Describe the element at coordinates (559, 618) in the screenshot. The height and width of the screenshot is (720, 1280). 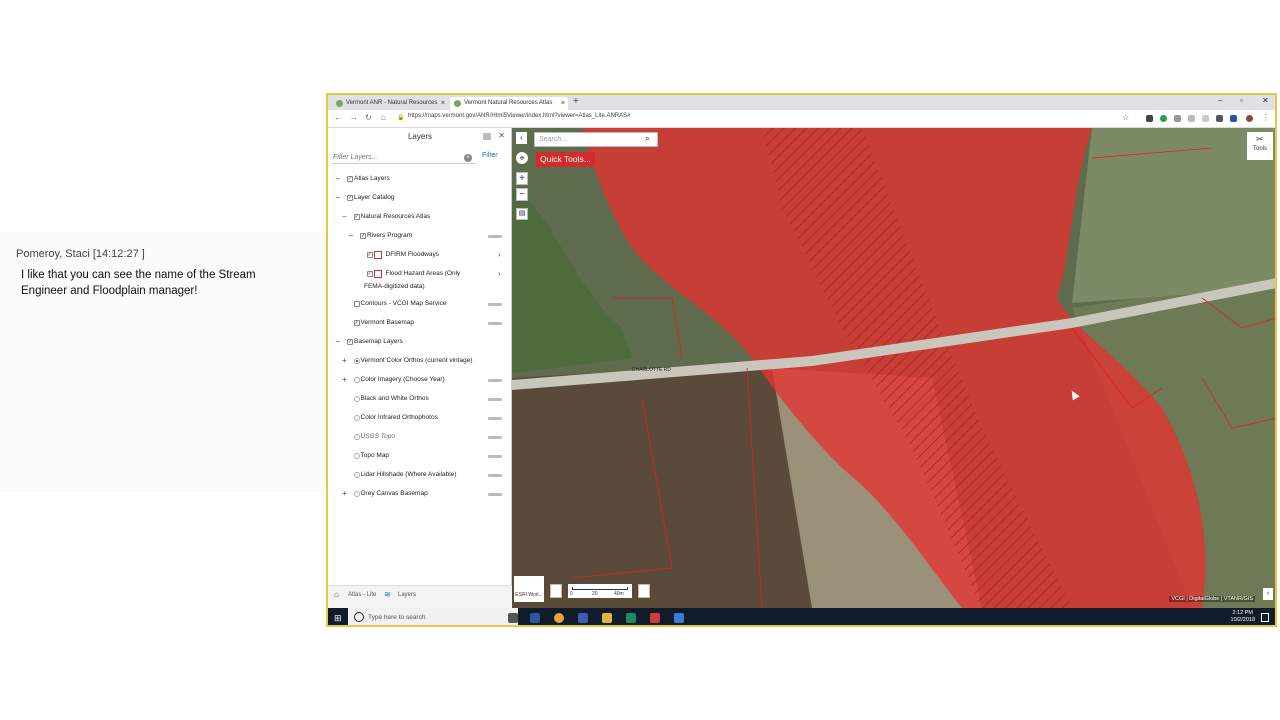
I see `chrome-icon` at that location.